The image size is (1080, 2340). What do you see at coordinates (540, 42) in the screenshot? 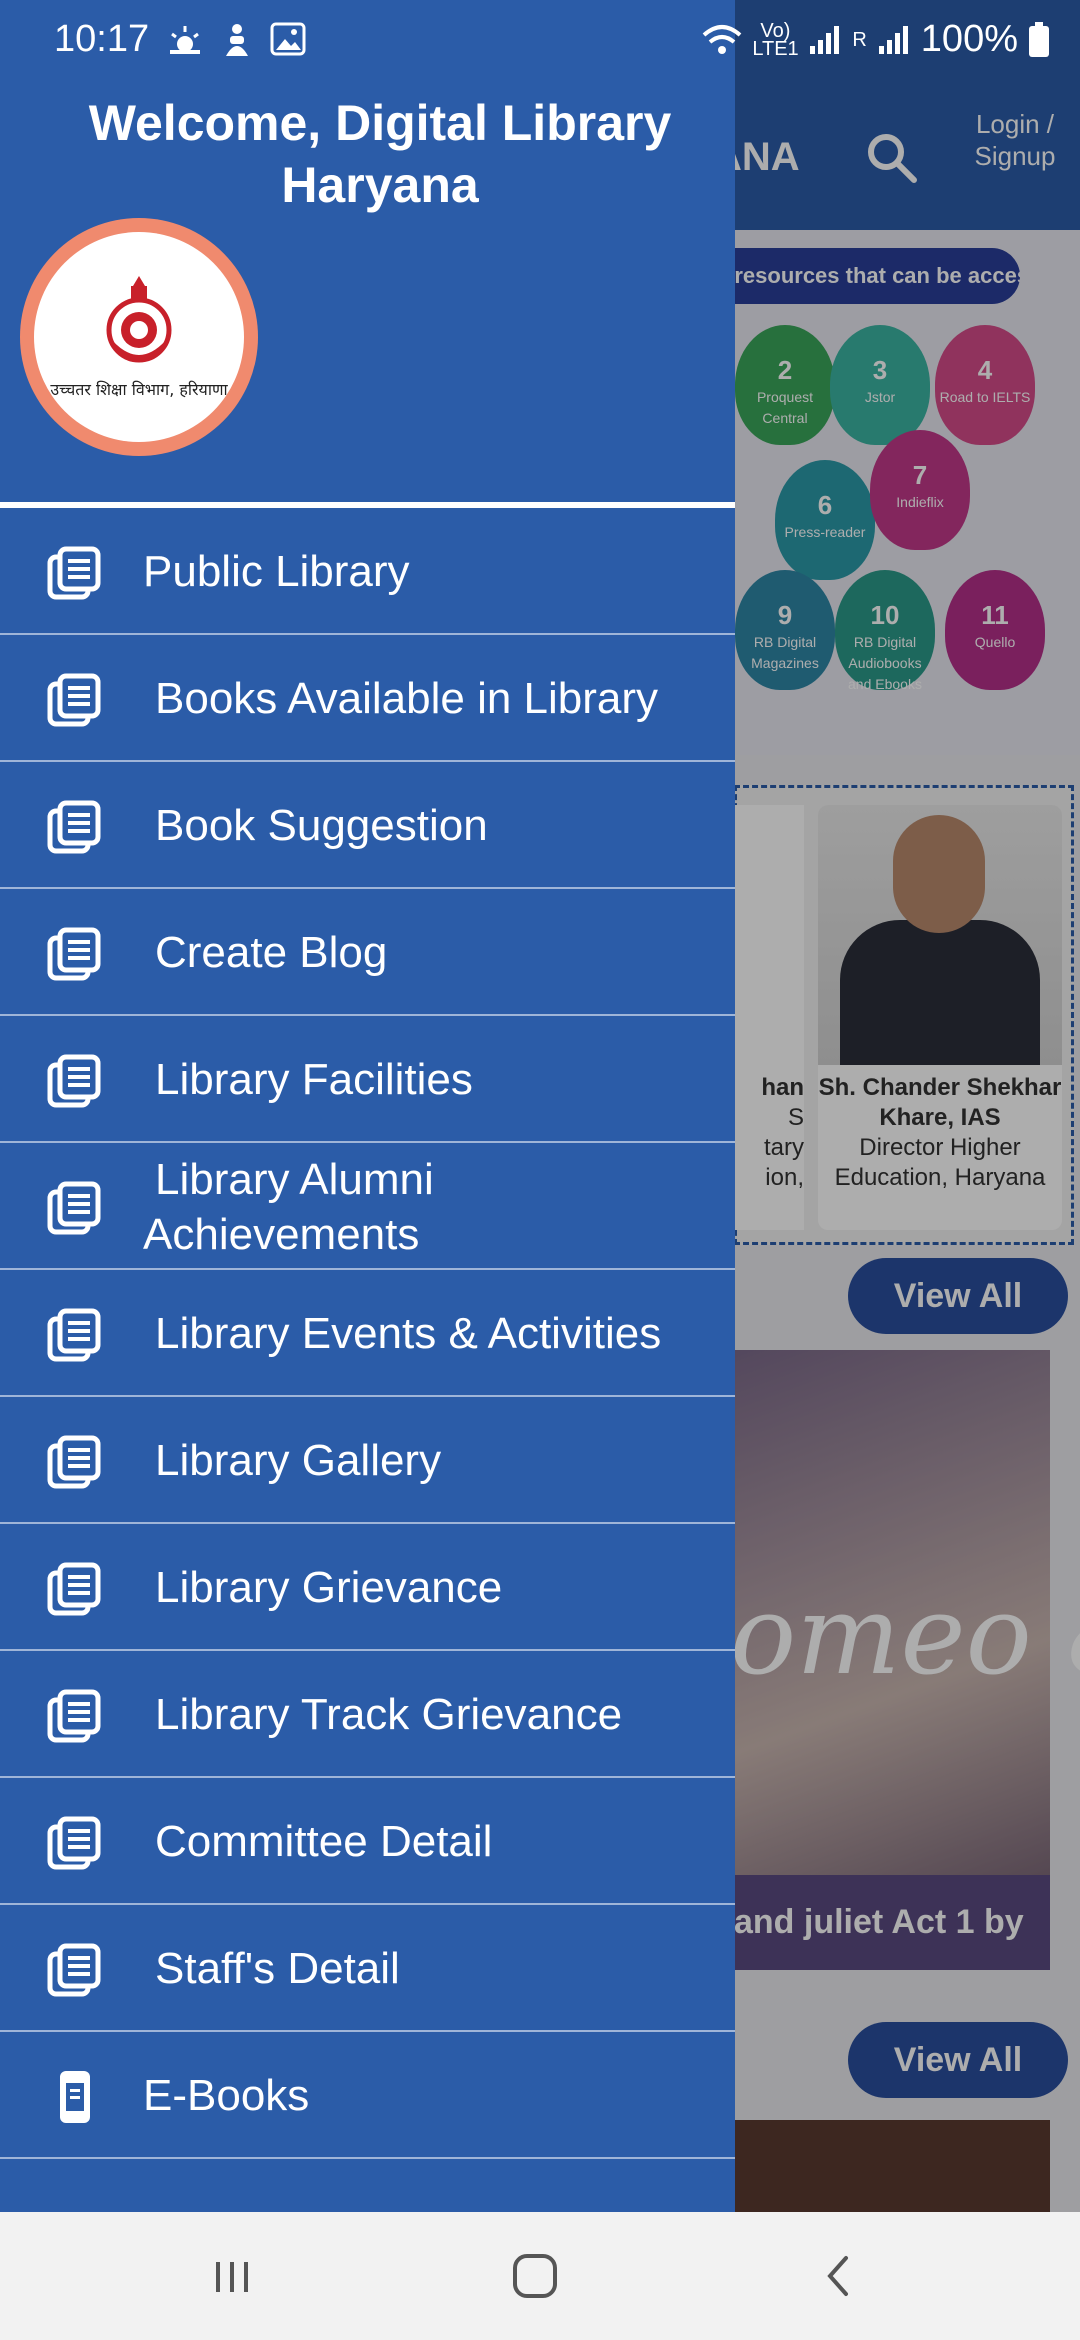
I see `status-bar: 10:17 Vo) LTE1 R 100%` at bounding box center [540, 42].